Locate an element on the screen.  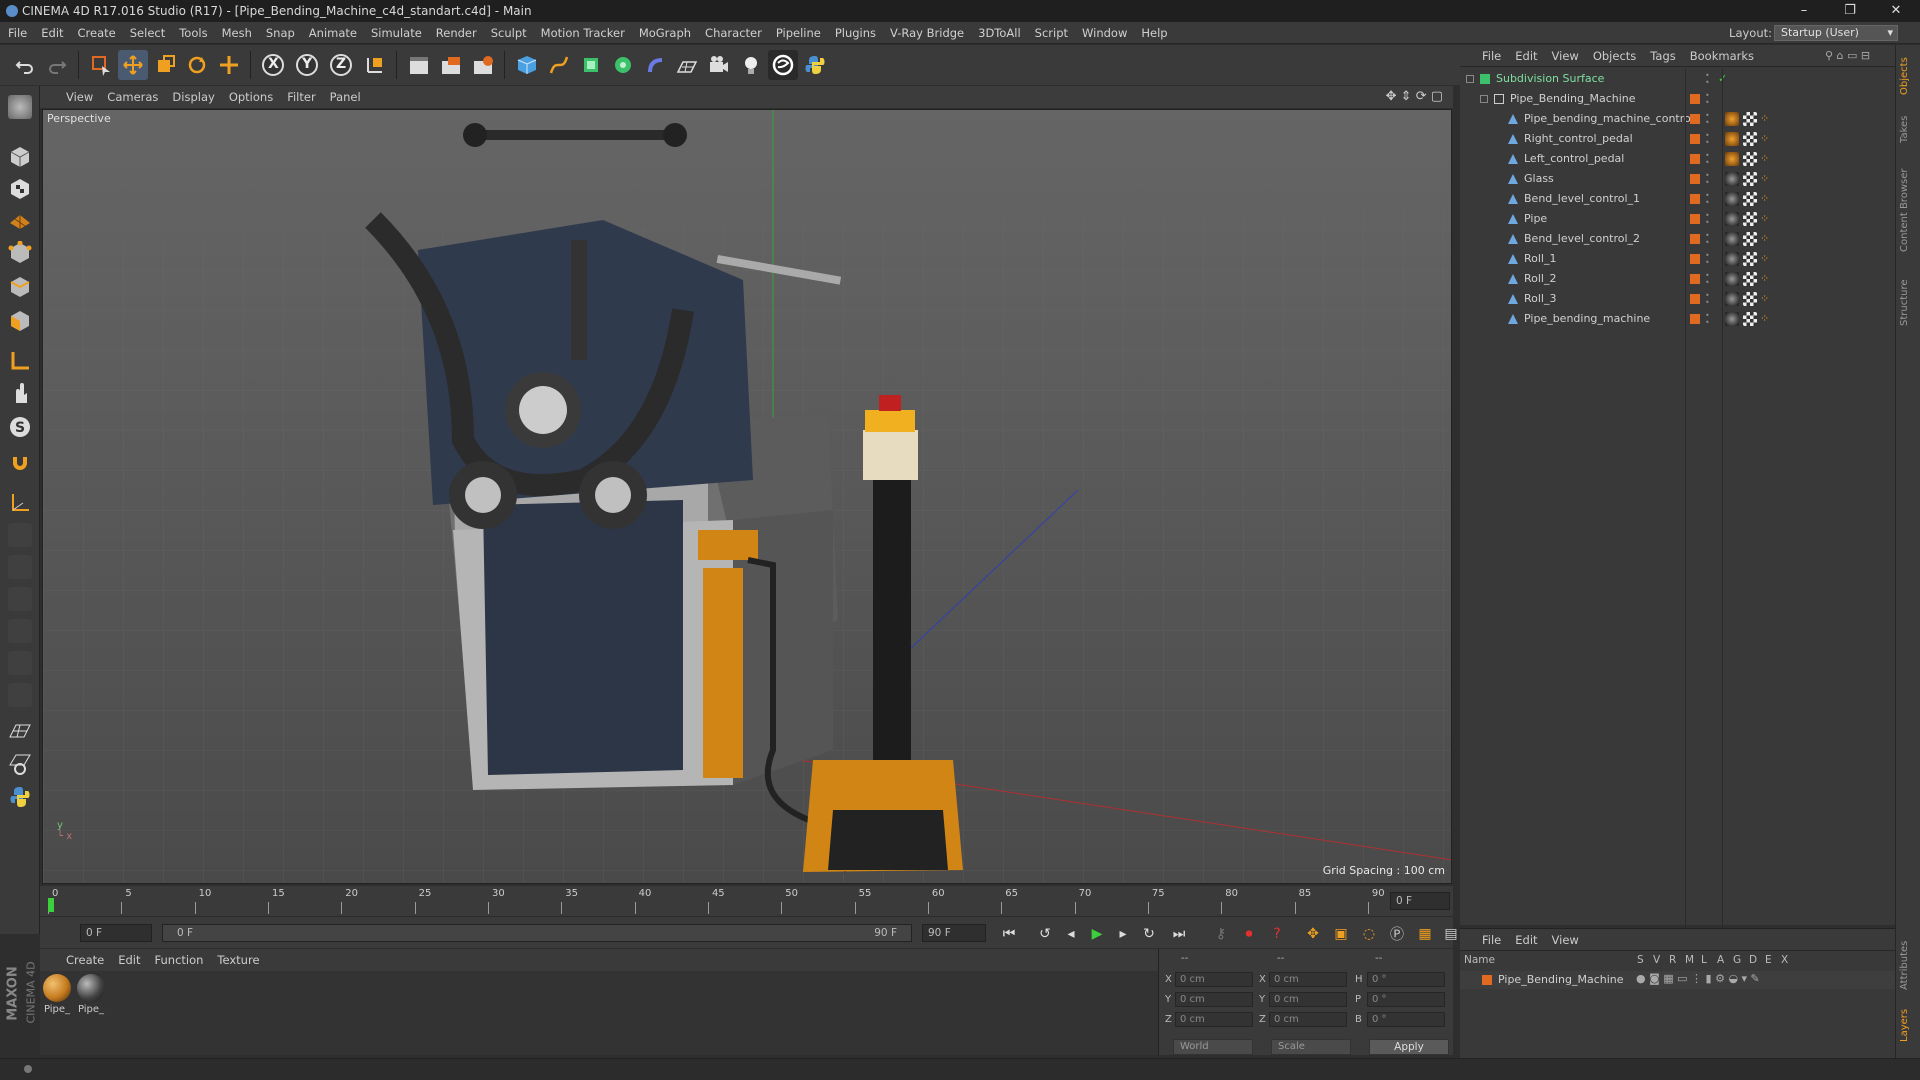
menu-3dtoall: 3DToAll is located at coordinates (999, 33).